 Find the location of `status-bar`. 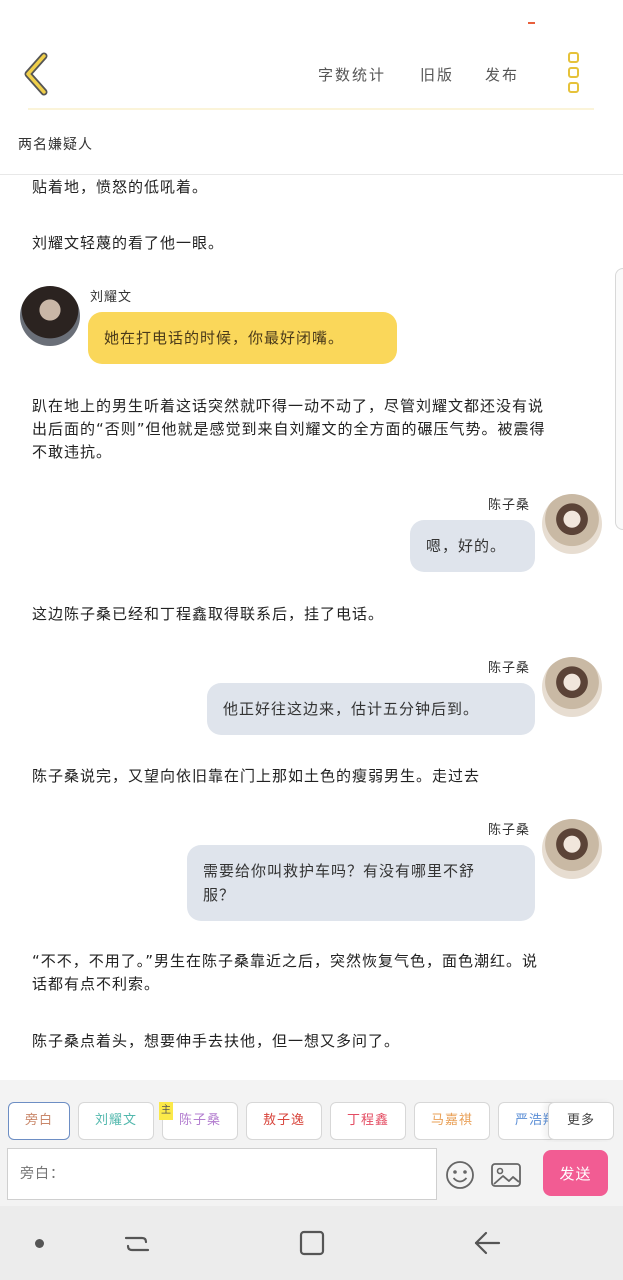

status-bar is located at coordinates (311, 20).